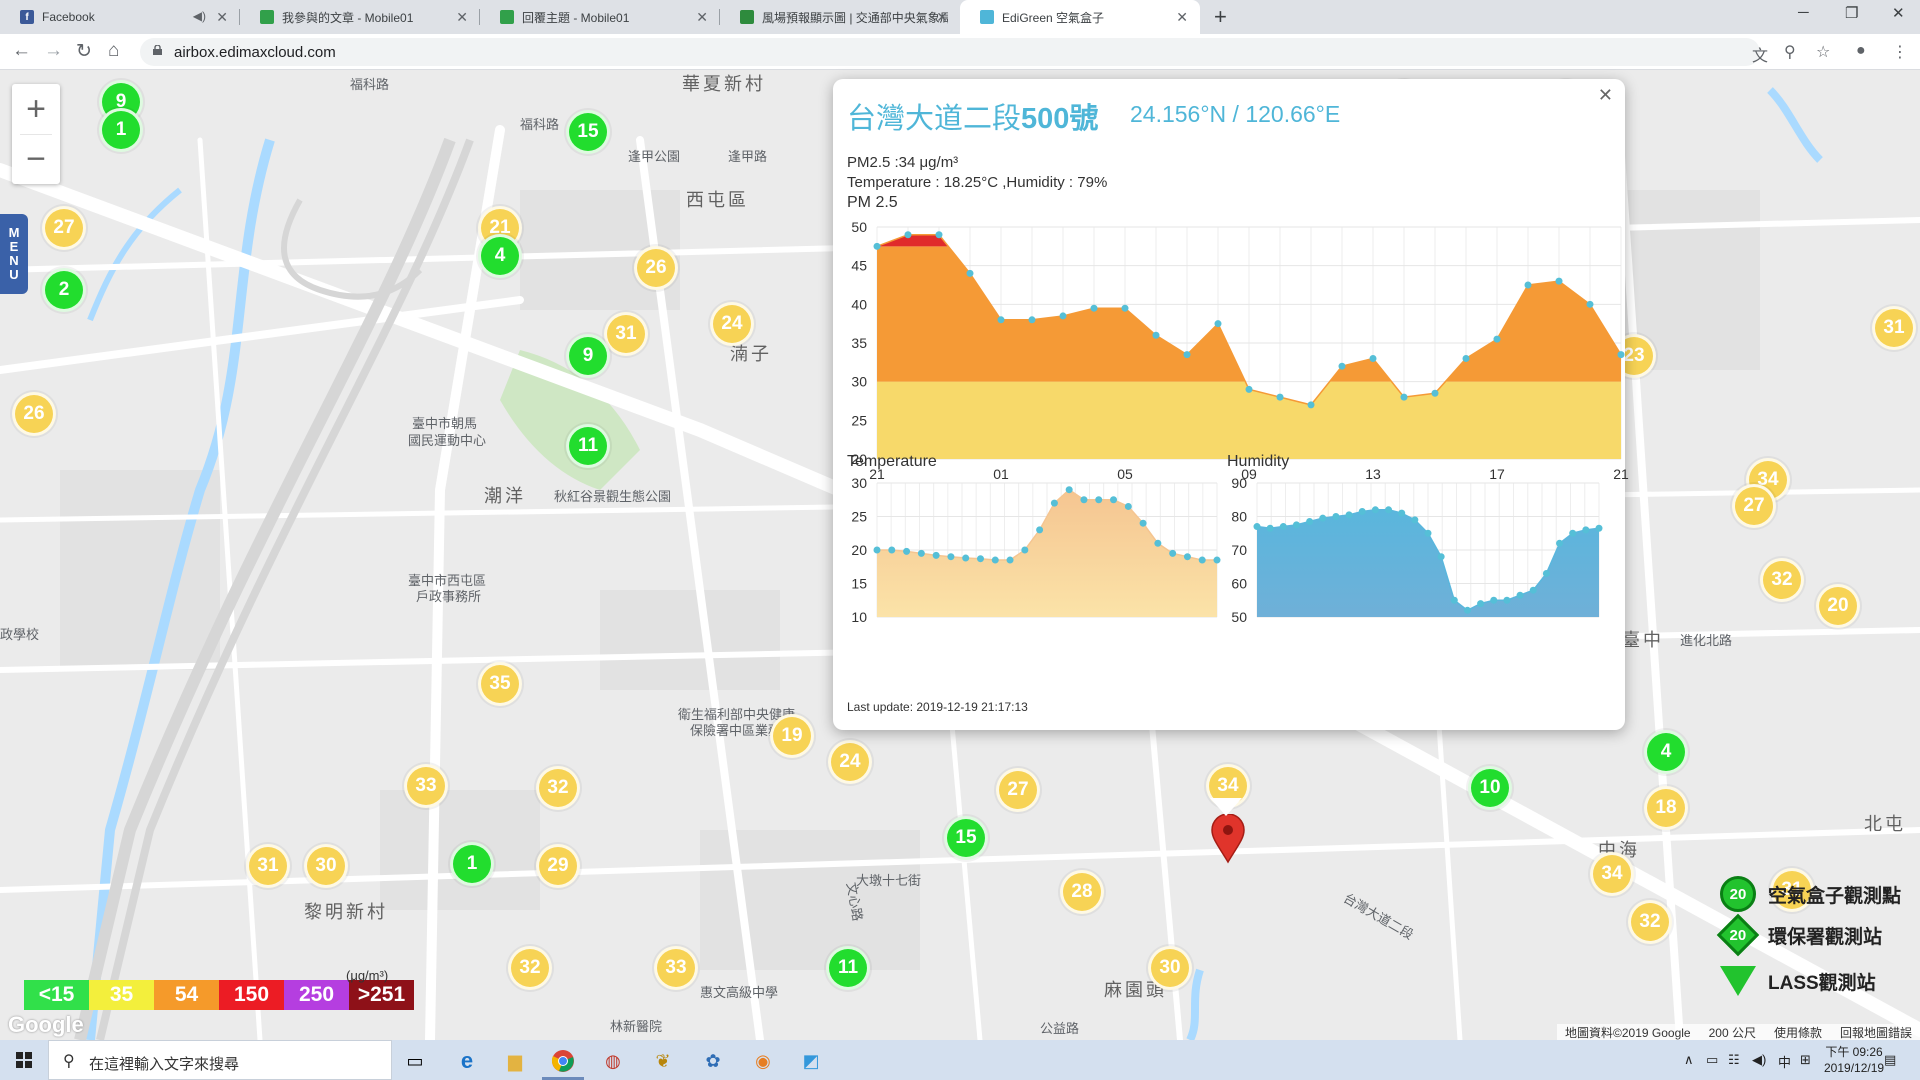 This screenshot has width=1920, height=1080. I want to click on station-marker: 35, so click(500, 684).